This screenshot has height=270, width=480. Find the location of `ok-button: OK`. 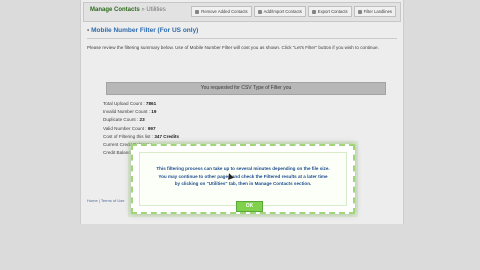

ok-button: OK is located at coordinates (249, 206).